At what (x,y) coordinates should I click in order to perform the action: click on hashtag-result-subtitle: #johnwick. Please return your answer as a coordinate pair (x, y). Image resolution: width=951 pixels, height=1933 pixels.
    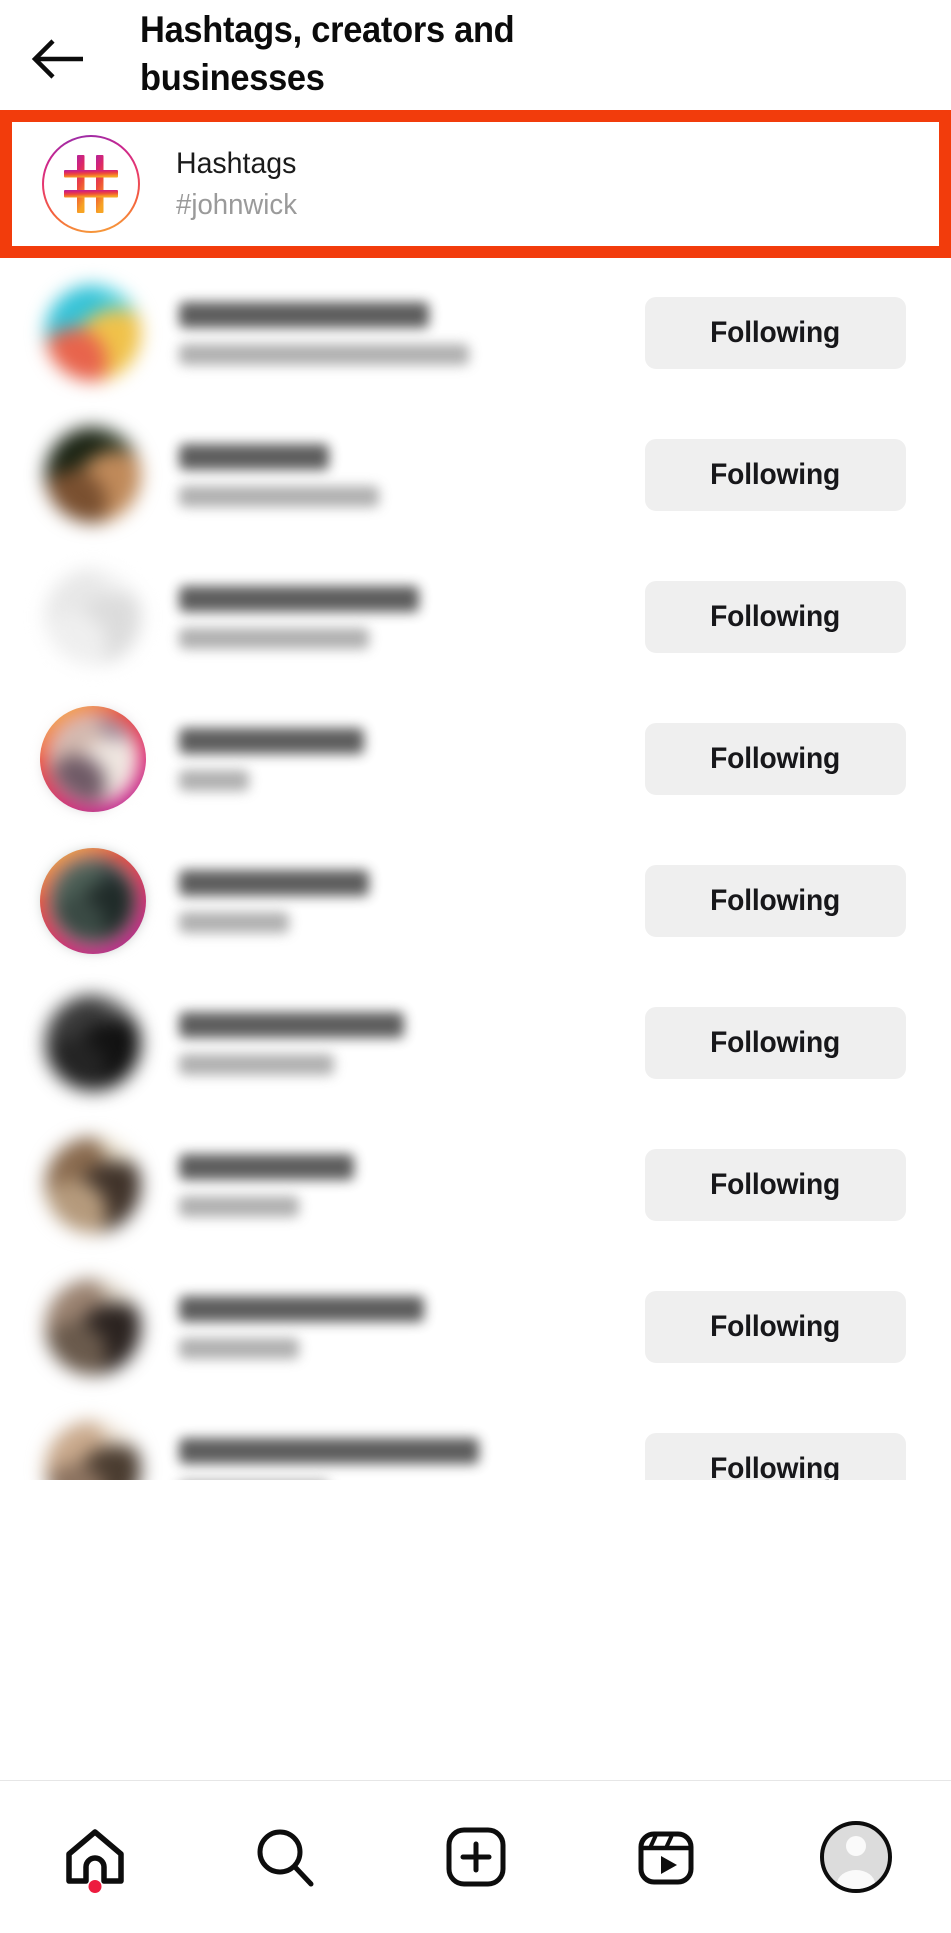
    Looking at the image, I should click on (236, 204).